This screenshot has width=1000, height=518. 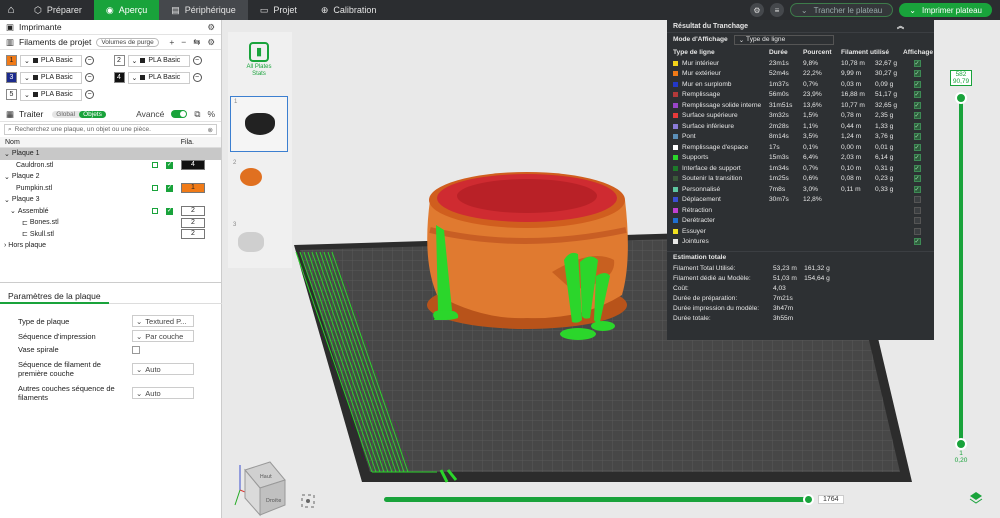 I want to click on slice-plate-button: ⌄ Trancher le plateau, so click(x=841, y=10).